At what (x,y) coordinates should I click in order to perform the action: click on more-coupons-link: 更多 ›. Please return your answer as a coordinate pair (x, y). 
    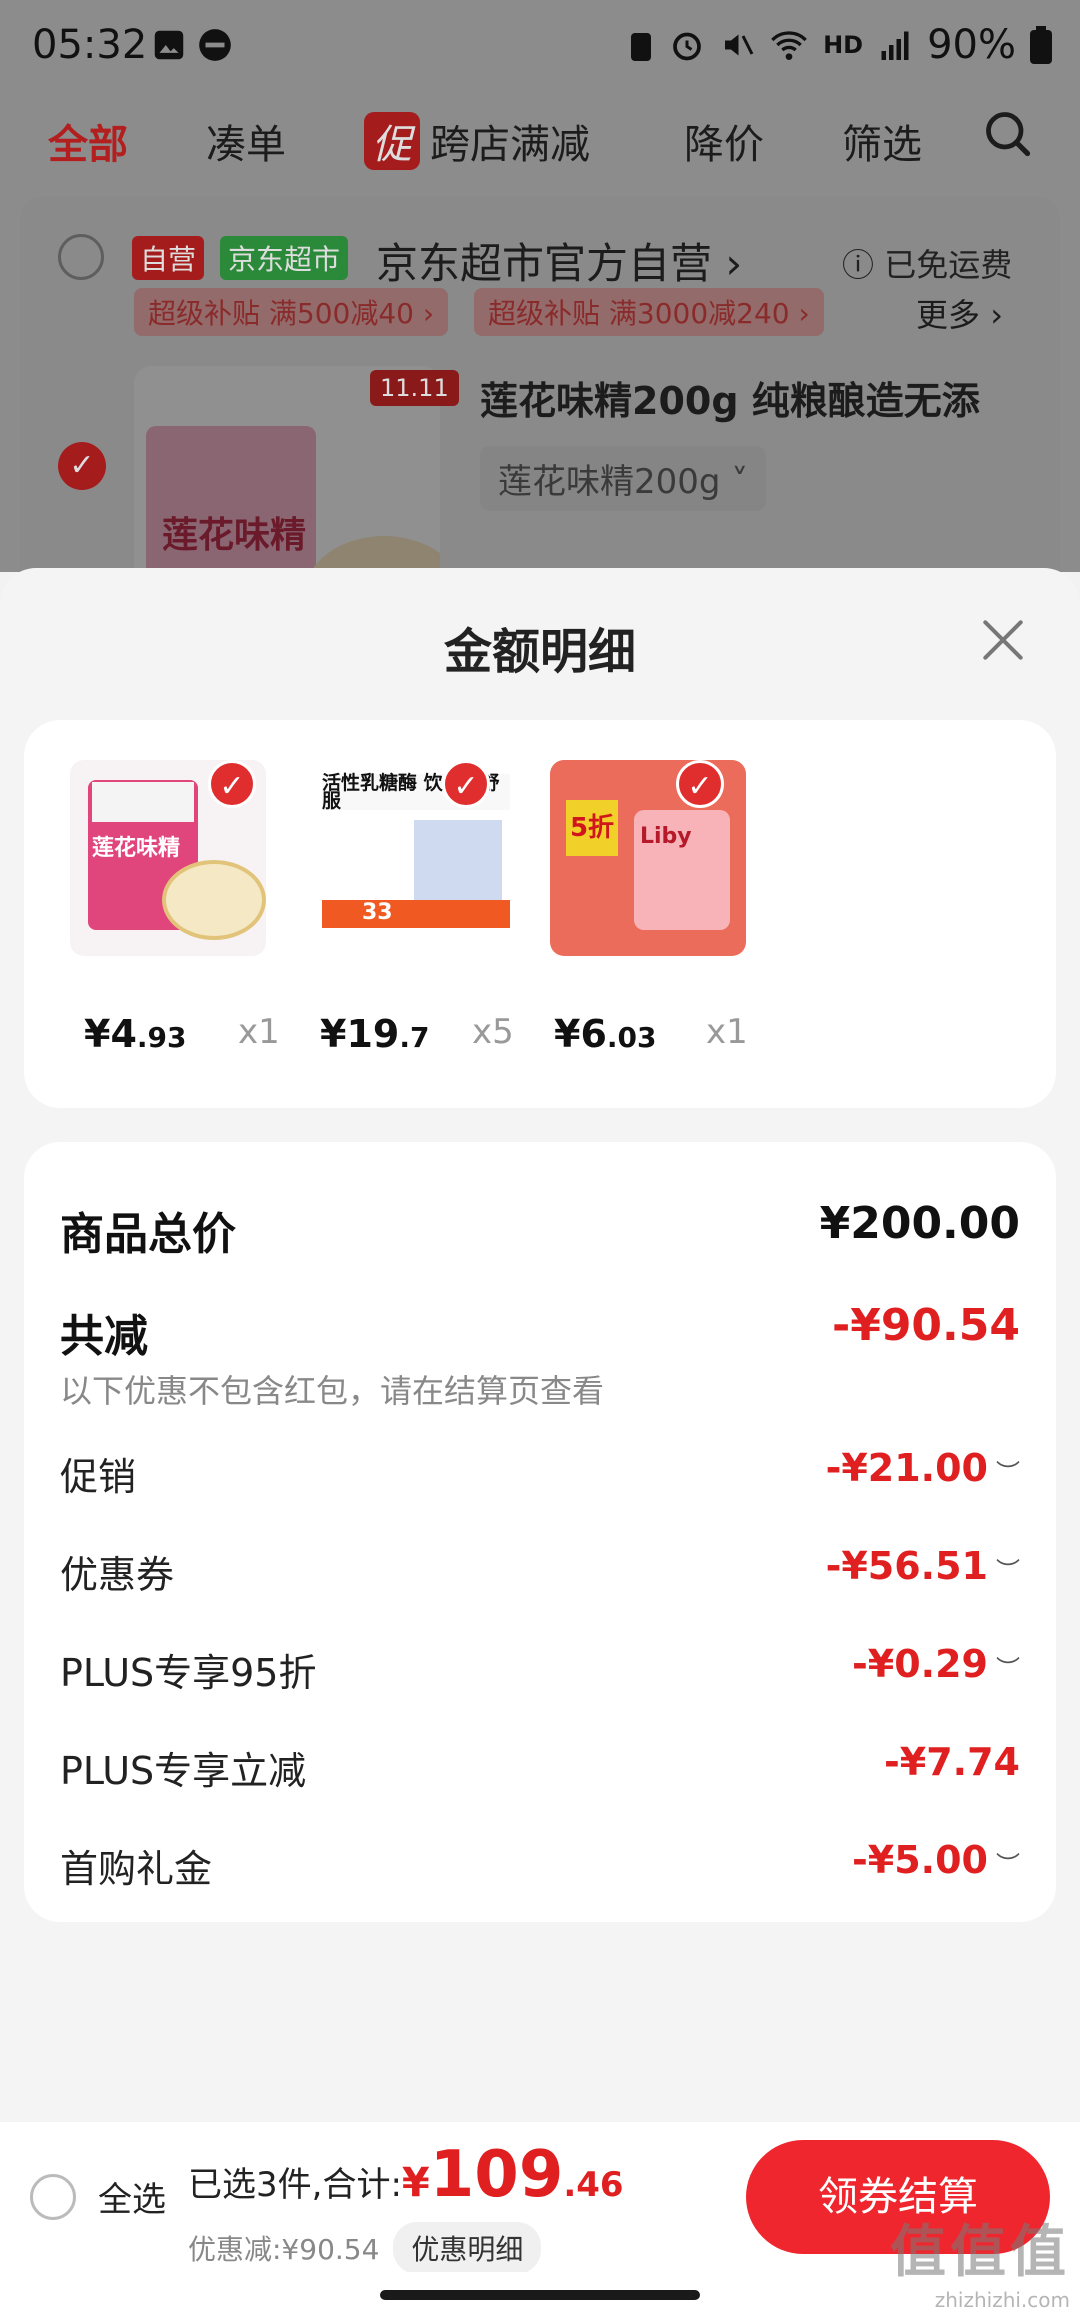
    Looking at the image, I should click on (959, 313).